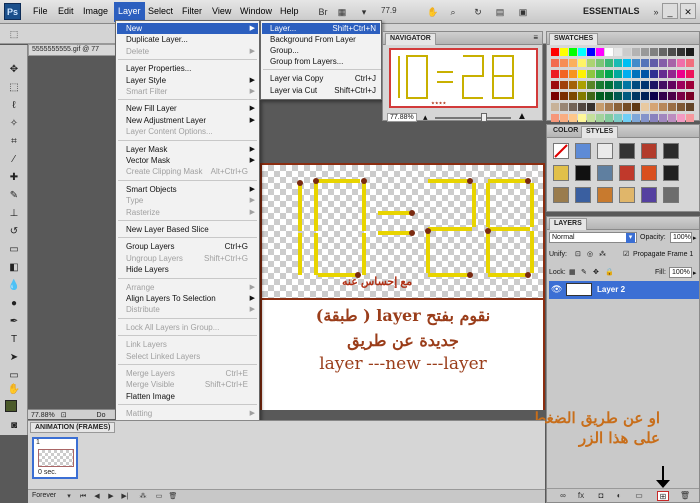 The height and width of the screenshot is (503, 700). What do you see at coordinates (11, 406) in the screenshot?
I see `foreground-color-swatch` at bounding box center [11, 406].